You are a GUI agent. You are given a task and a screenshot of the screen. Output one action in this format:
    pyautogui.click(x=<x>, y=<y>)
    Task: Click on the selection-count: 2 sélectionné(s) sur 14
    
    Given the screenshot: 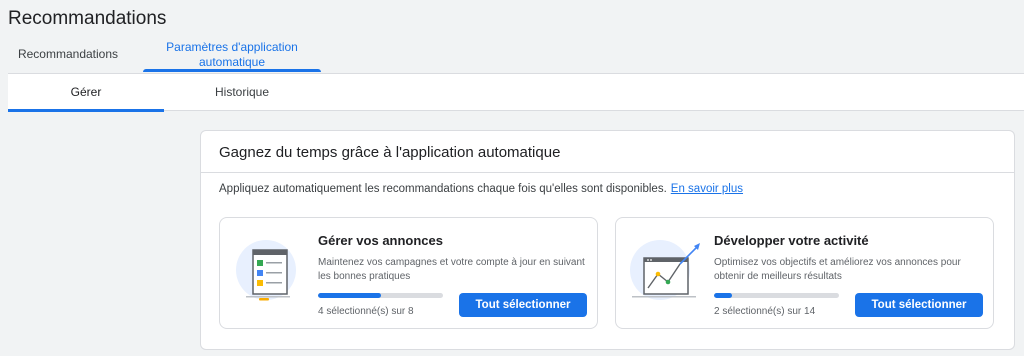 What is the action you would take?
    pyautogui.click(x=765, y=311)
    